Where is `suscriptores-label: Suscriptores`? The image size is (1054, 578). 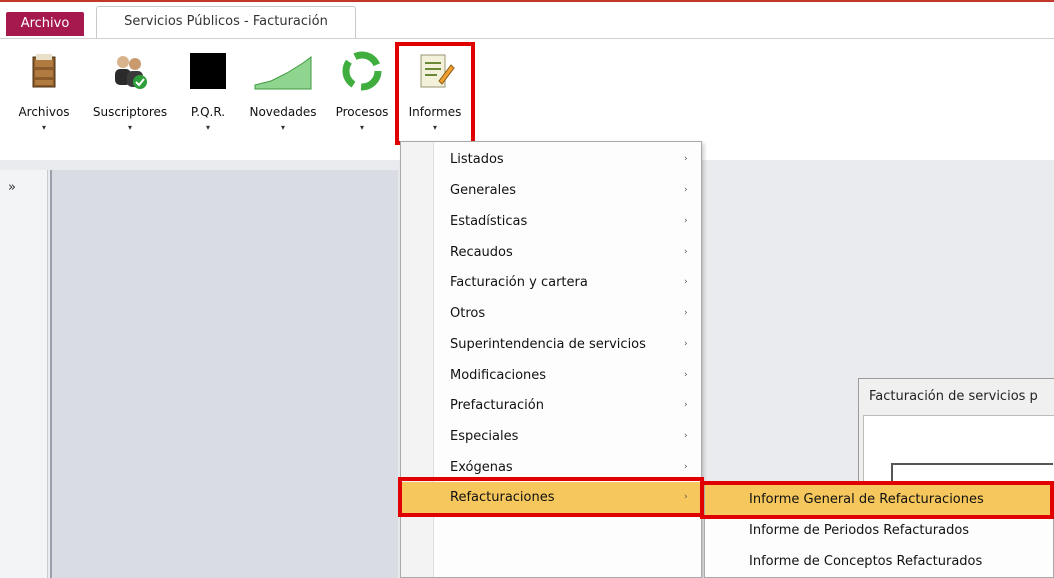 suscriptores-label: Suscriptores is located at coordinates (130, 112).